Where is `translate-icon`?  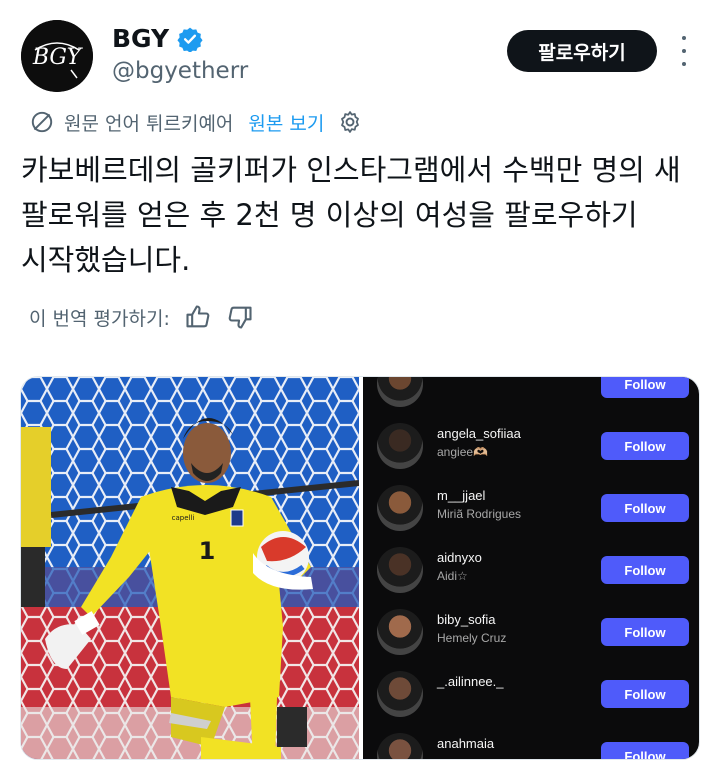 translate-icon is located at coordinates (42, 122).